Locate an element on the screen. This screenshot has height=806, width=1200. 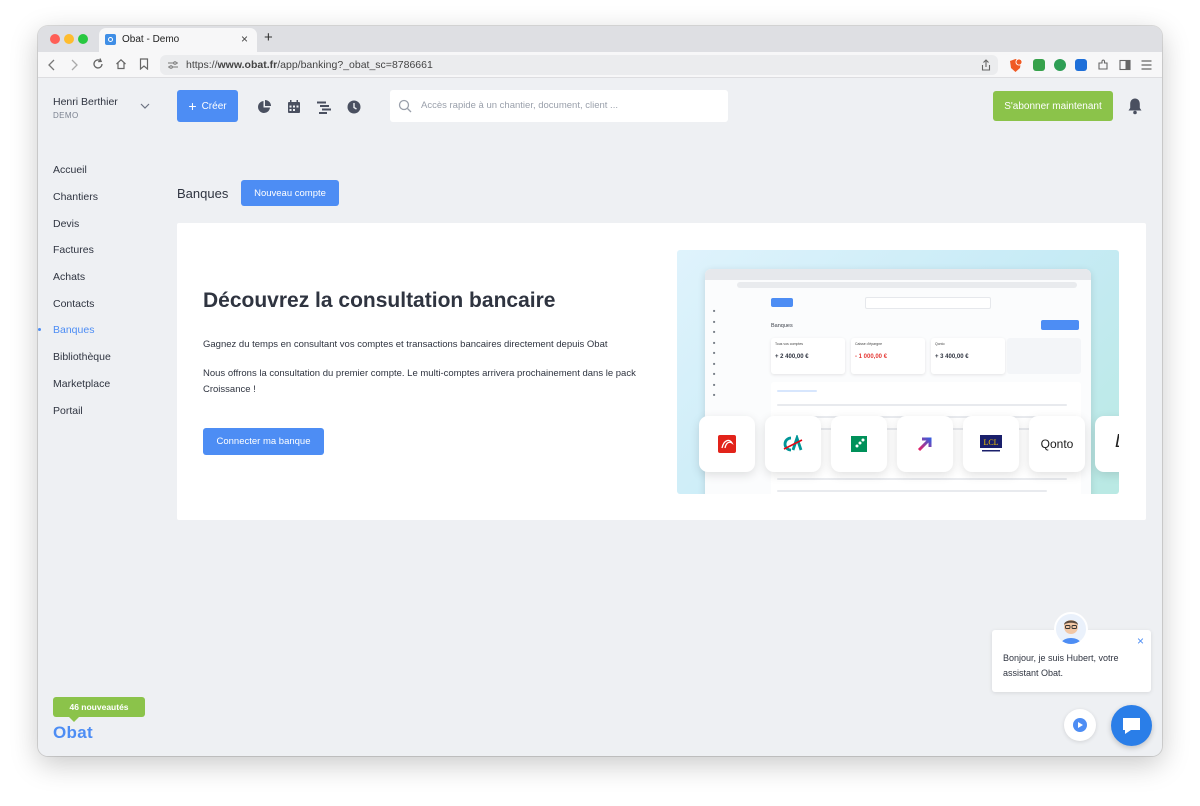
chat-icon is located at coordinates (1131, 726).